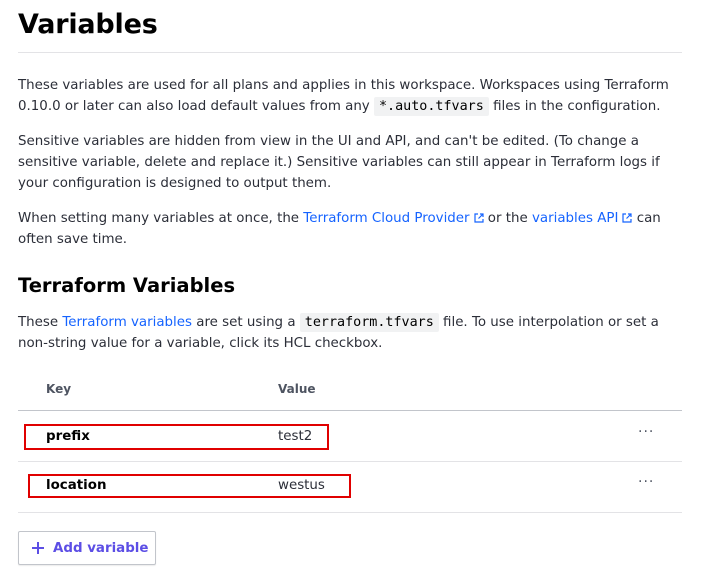  I want to click on intro-p3-text-start: When setting many variables at once, the, so click(161, 218).